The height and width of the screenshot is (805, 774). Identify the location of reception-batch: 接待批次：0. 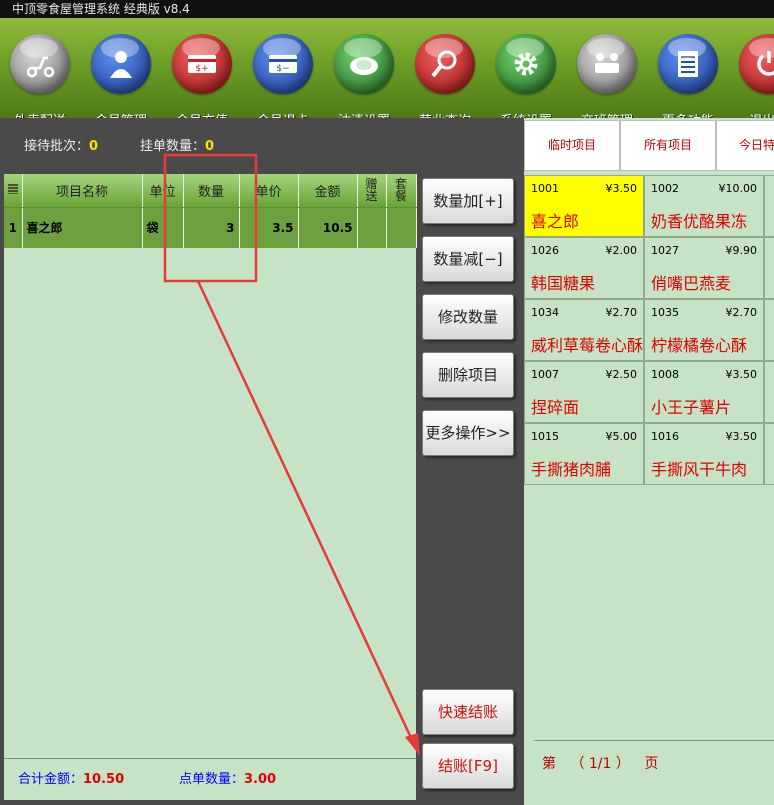
(61, 147).